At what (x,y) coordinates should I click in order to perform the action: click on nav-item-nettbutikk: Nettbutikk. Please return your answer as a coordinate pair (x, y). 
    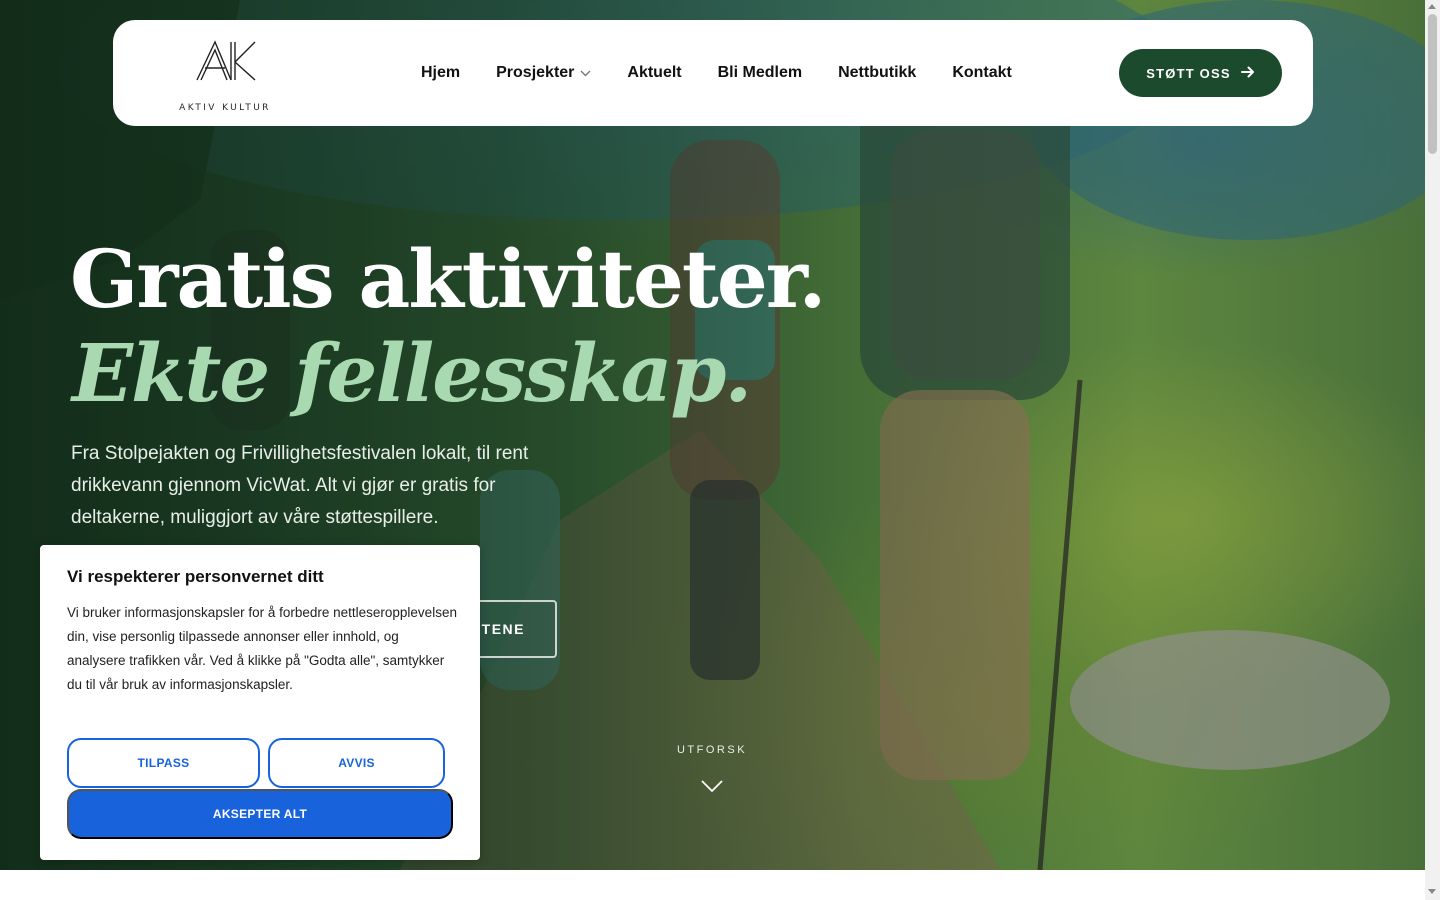
    Looking at the image, I should click on (877, 73).